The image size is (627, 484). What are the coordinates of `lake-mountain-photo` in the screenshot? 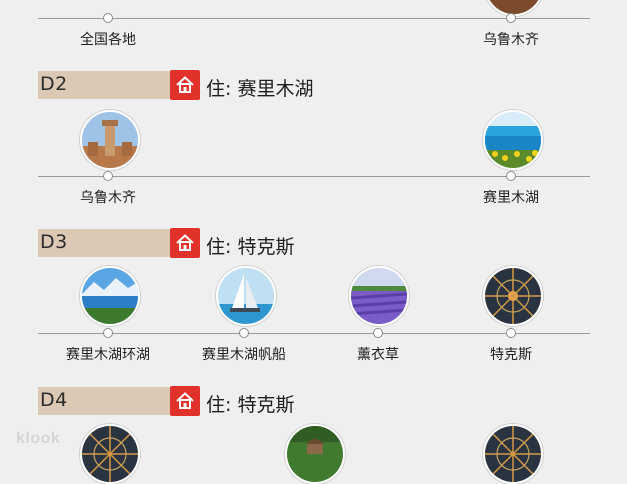 It's located at (110, 296).